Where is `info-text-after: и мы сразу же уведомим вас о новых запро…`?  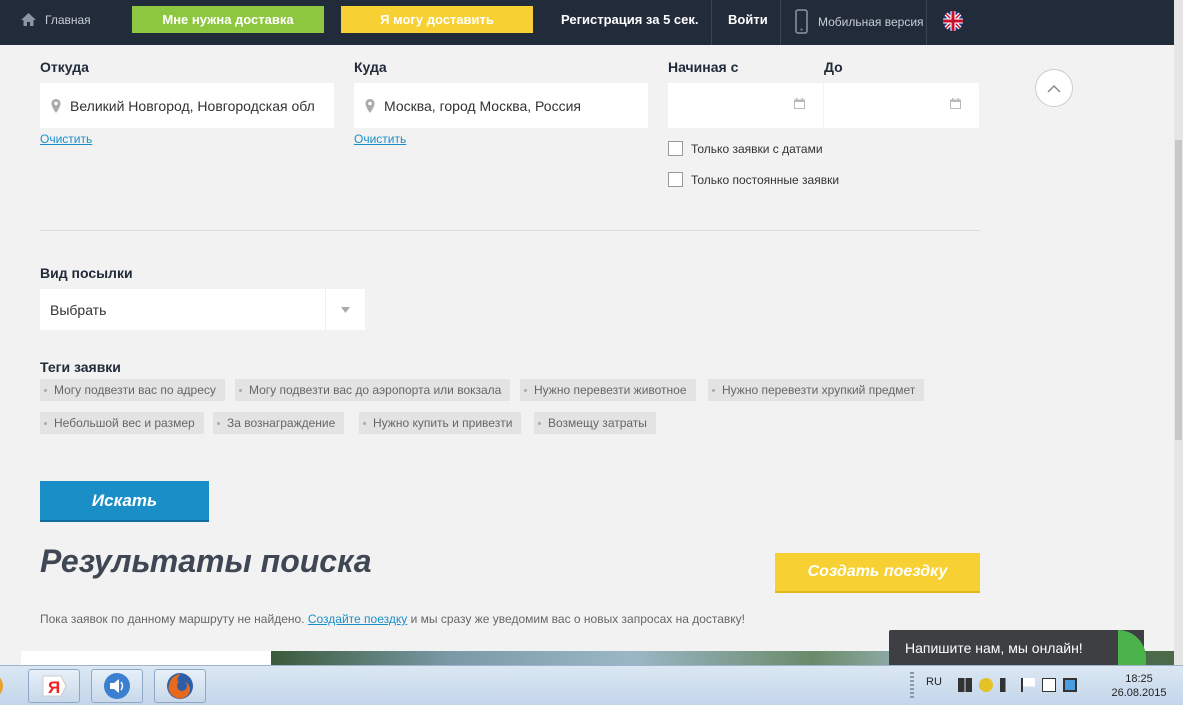
info-text-after: и мы сразу же уведомим вас о новых запро… is located at coordinates (578, 619).